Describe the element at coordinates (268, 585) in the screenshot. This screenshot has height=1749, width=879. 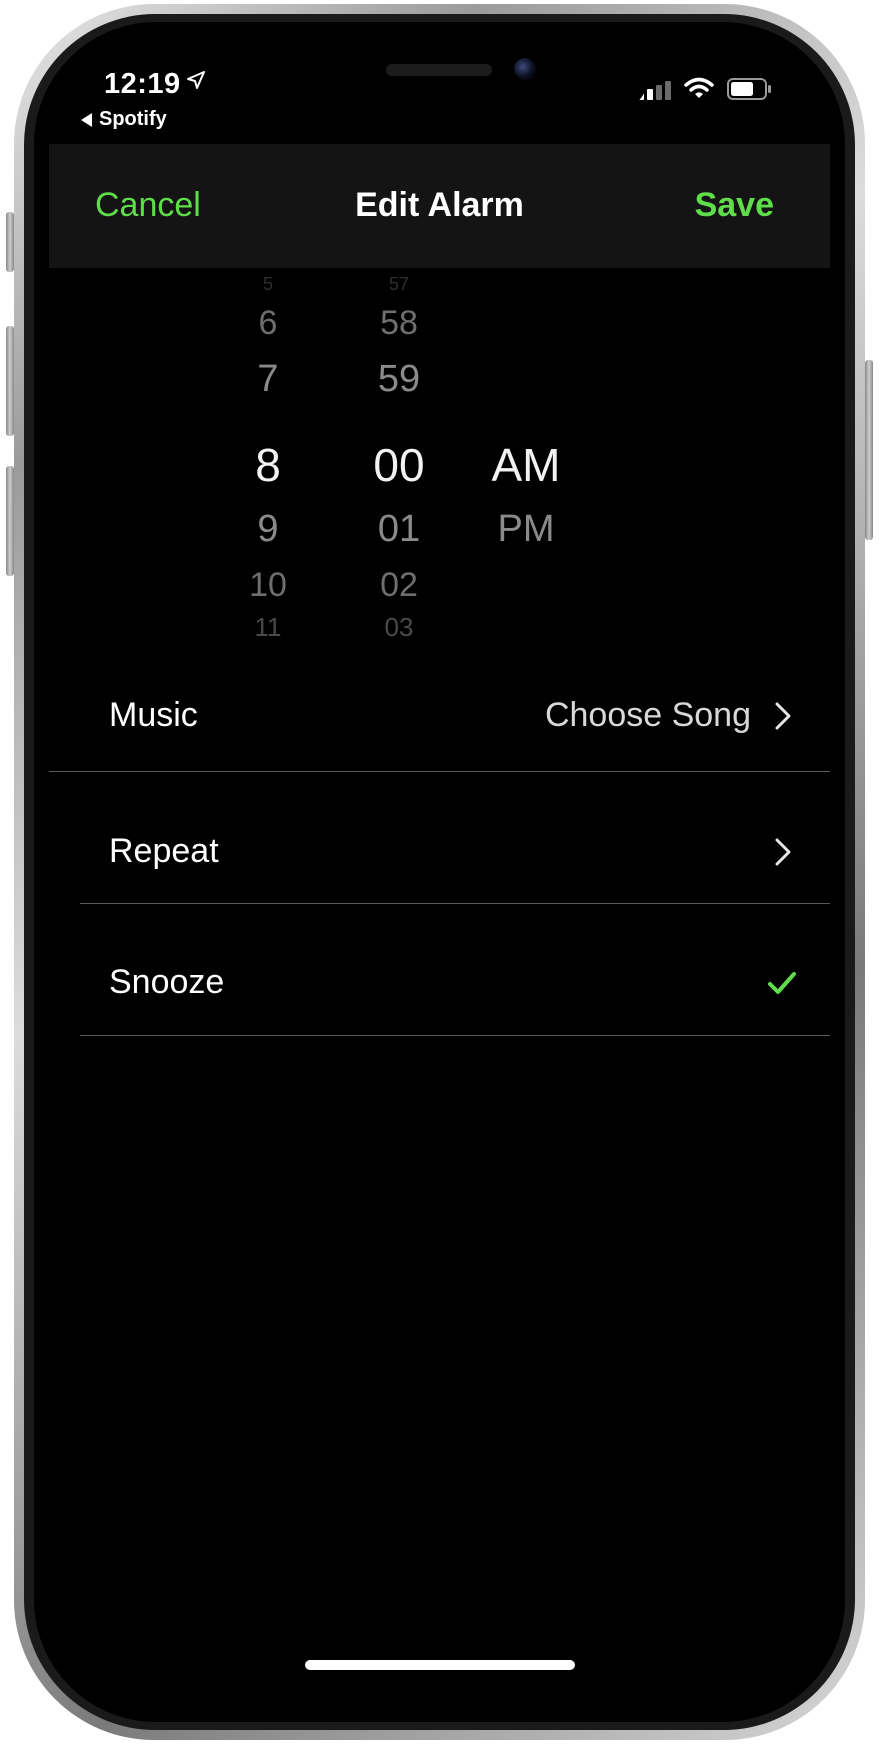
I see `hour-option: 10` at that location.